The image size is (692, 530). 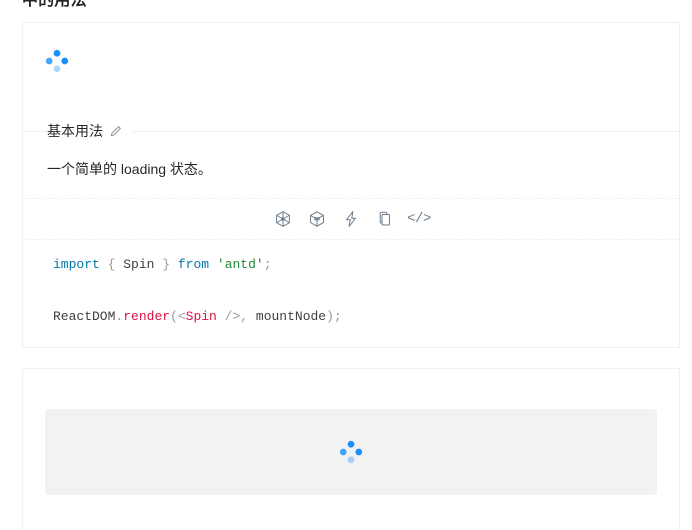 I want to click on edit-pencil-icon, so click(x=116, y=131).